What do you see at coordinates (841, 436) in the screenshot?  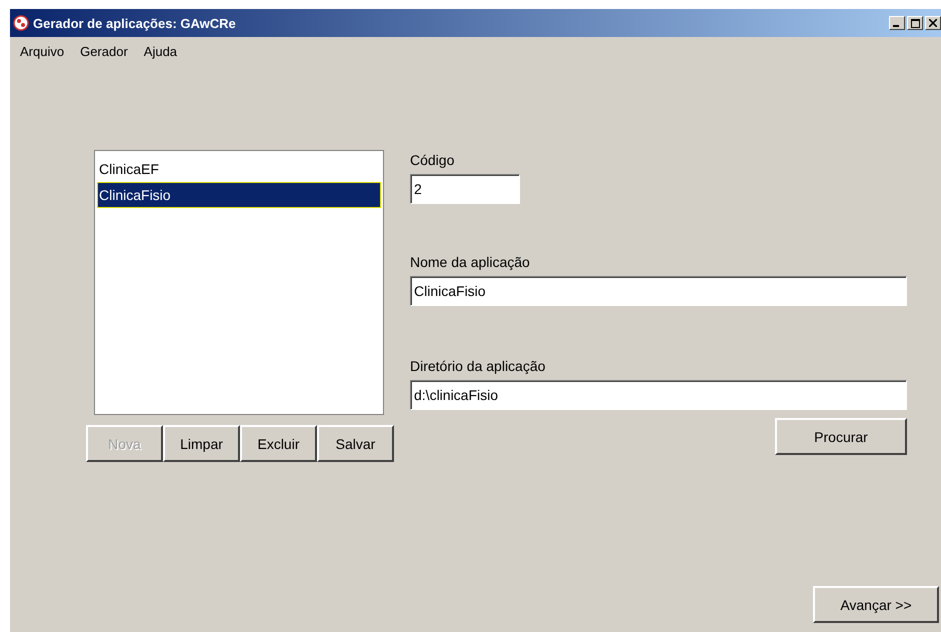 I see `browse-button: Procurar` at bounding box center [841, 436].